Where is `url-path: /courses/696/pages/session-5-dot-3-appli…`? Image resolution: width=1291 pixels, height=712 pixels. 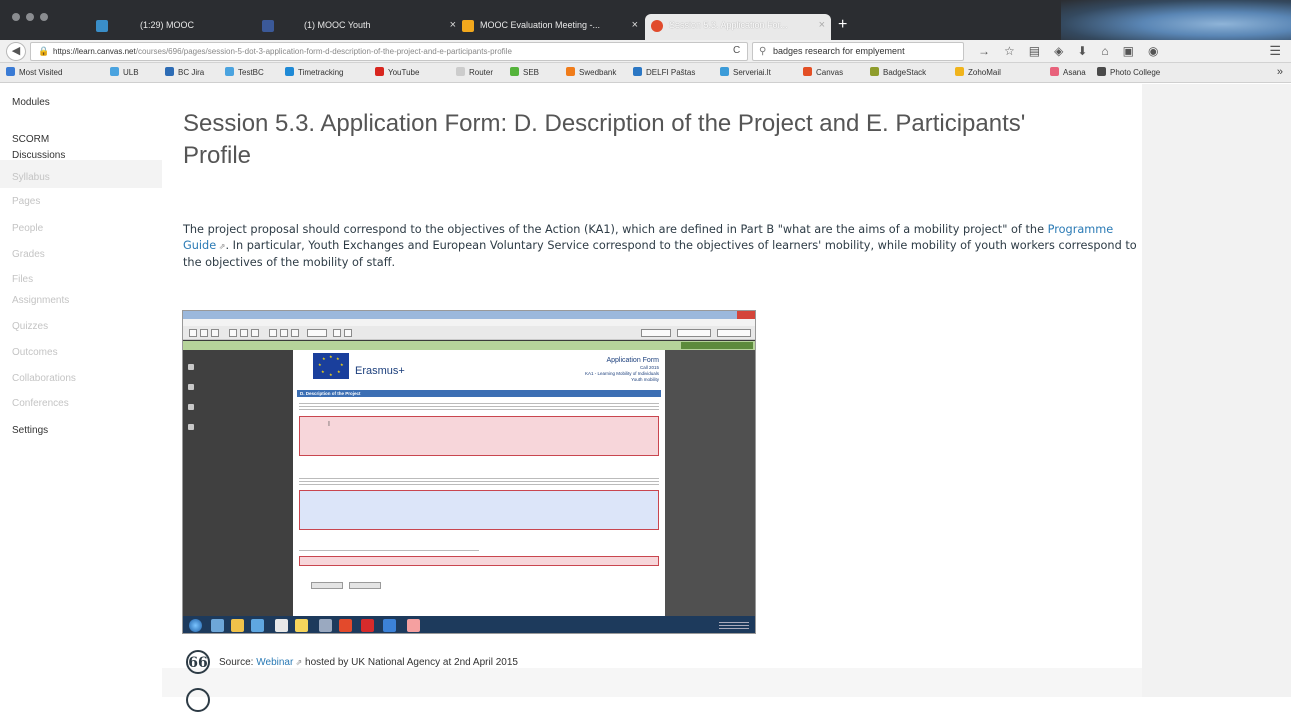 url-path: /courses/696/pages/session-5-dot-3-appli… is located at coordinates (323, 51).